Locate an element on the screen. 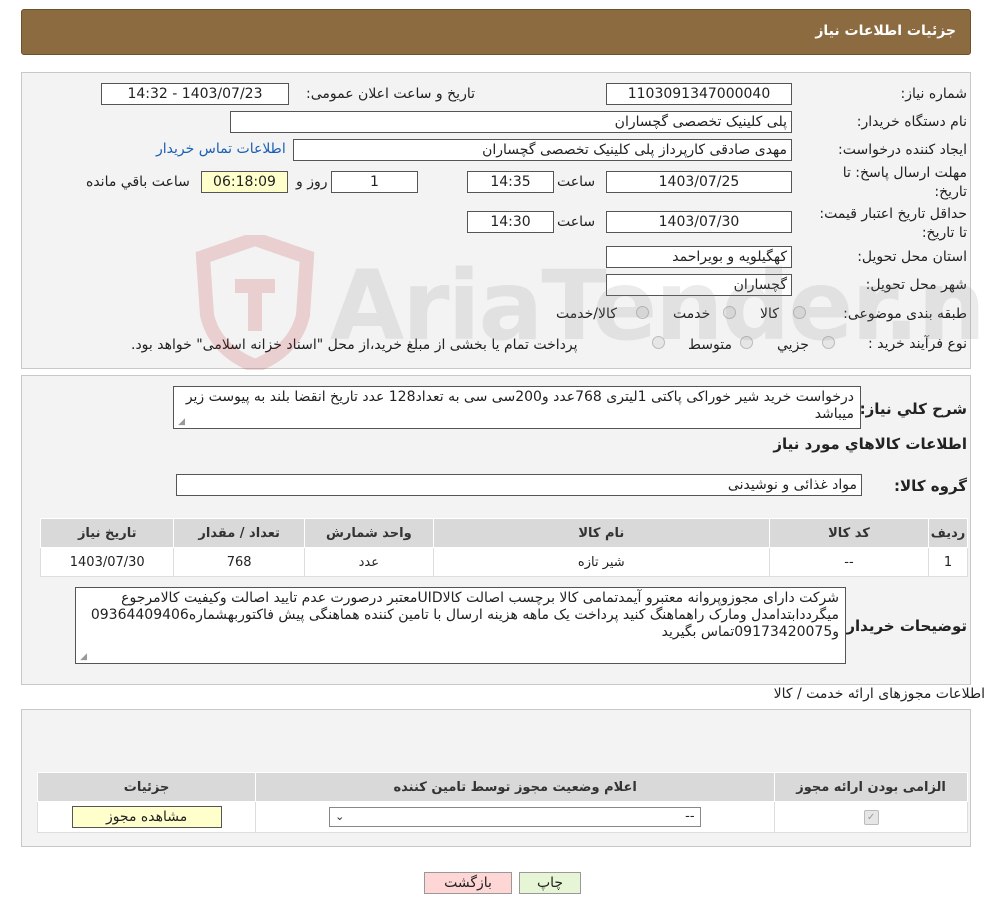 The height and width of the screenshot is (915, 985). page-title: جزئیات اطلاعات نیاز is located at coordinates (885, 31).